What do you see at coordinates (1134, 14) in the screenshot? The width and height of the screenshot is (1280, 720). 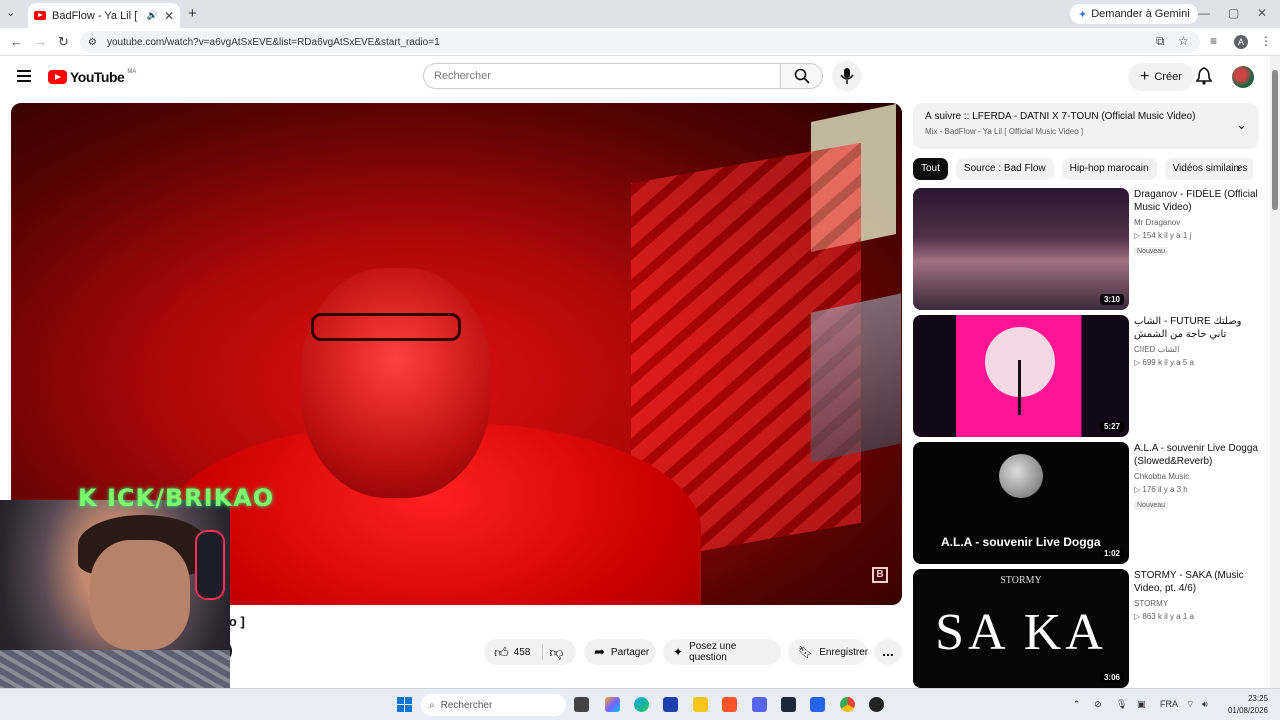 I see `gemini-button: ✦ Demander à Gemini` at bounding box center [1134, 14].